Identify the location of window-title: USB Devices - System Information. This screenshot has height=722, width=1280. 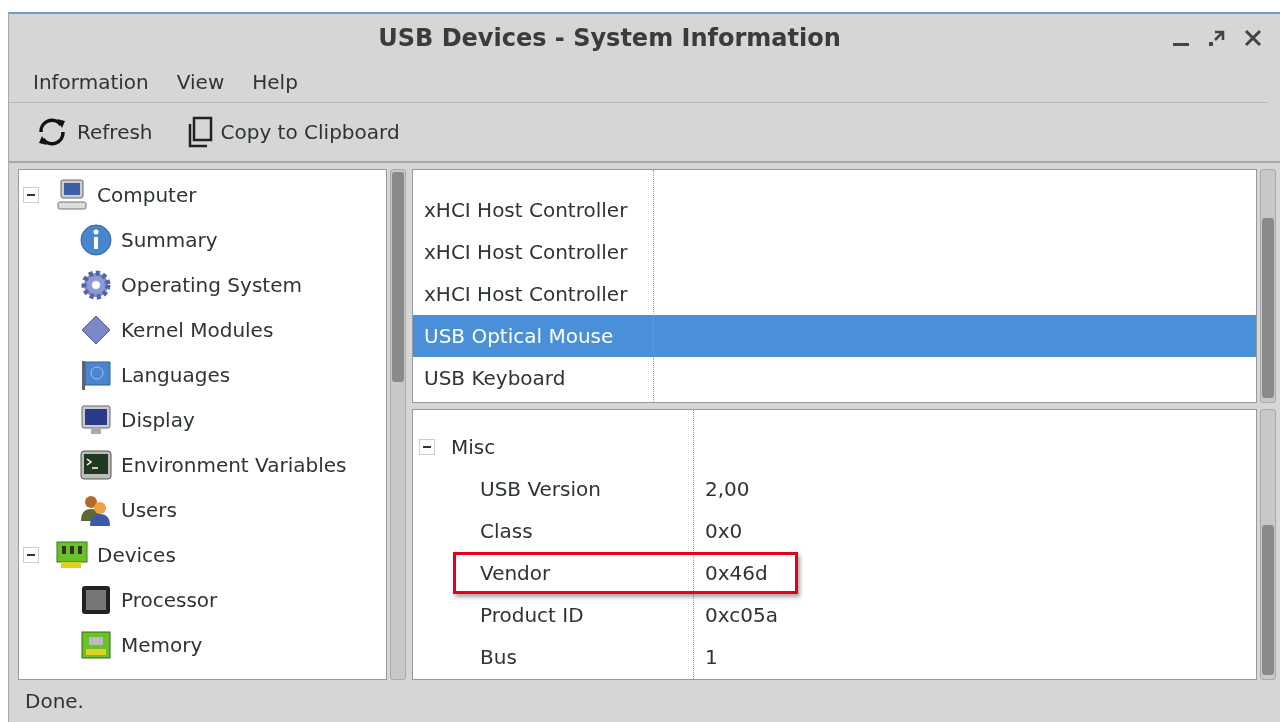
(609, 38).